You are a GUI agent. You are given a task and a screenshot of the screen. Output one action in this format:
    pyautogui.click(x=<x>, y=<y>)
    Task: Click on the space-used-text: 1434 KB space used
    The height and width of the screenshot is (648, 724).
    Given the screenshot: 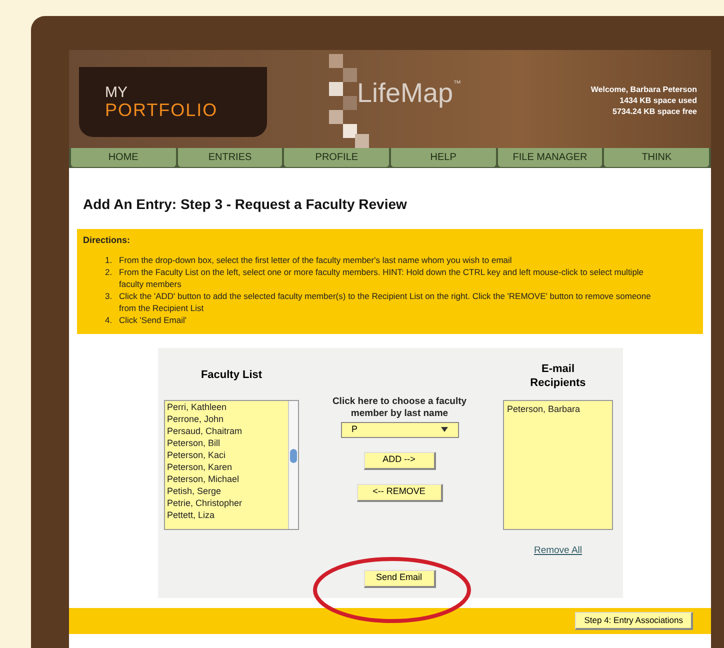 What is the action you would take?
    pyautogui.click(x=658, y=100)
    